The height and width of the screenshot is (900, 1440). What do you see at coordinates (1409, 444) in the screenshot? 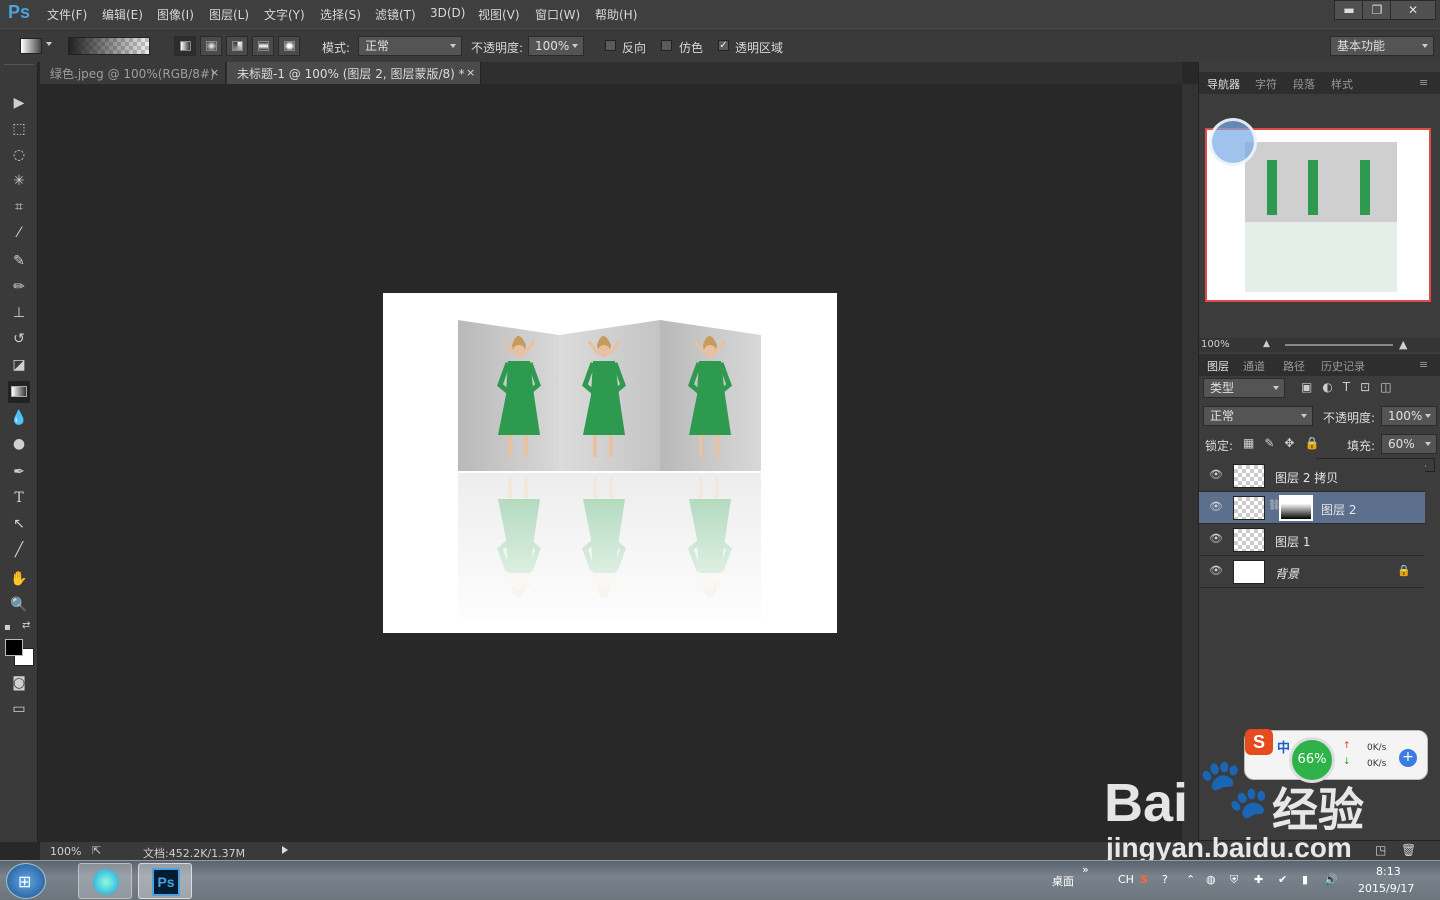
I see `fill-field: 60%` at bounding box center [1409, 444].